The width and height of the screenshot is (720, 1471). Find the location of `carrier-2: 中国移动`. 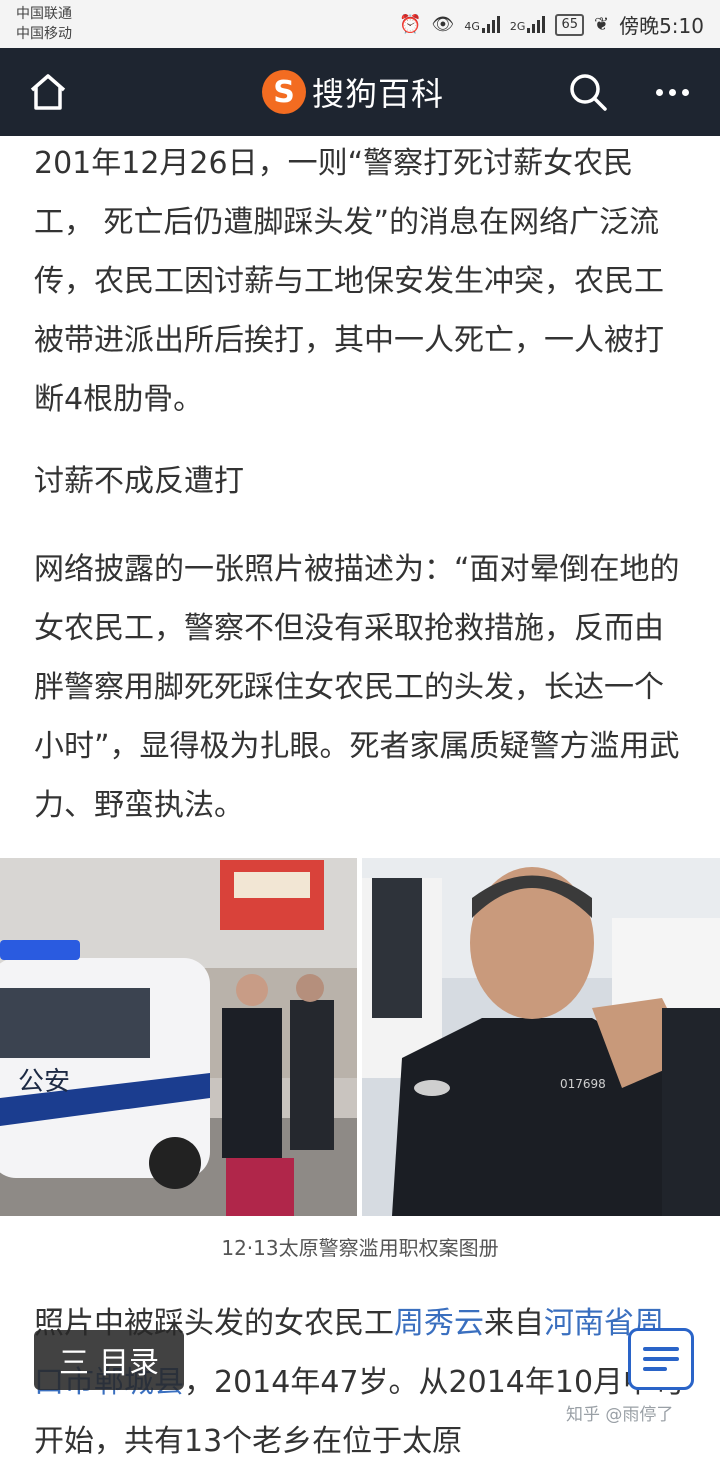

carrier-2: 中国移动 is located at coordinates (44, 34).